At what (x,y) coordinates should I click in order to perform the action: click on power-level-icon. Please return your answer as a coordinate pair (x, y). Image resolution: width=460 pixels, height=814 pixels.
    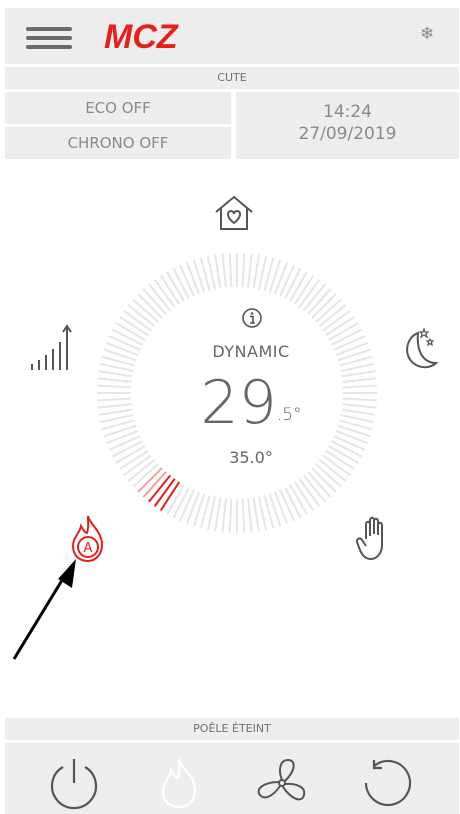
    Looking at the image, I should click on (51, 347).